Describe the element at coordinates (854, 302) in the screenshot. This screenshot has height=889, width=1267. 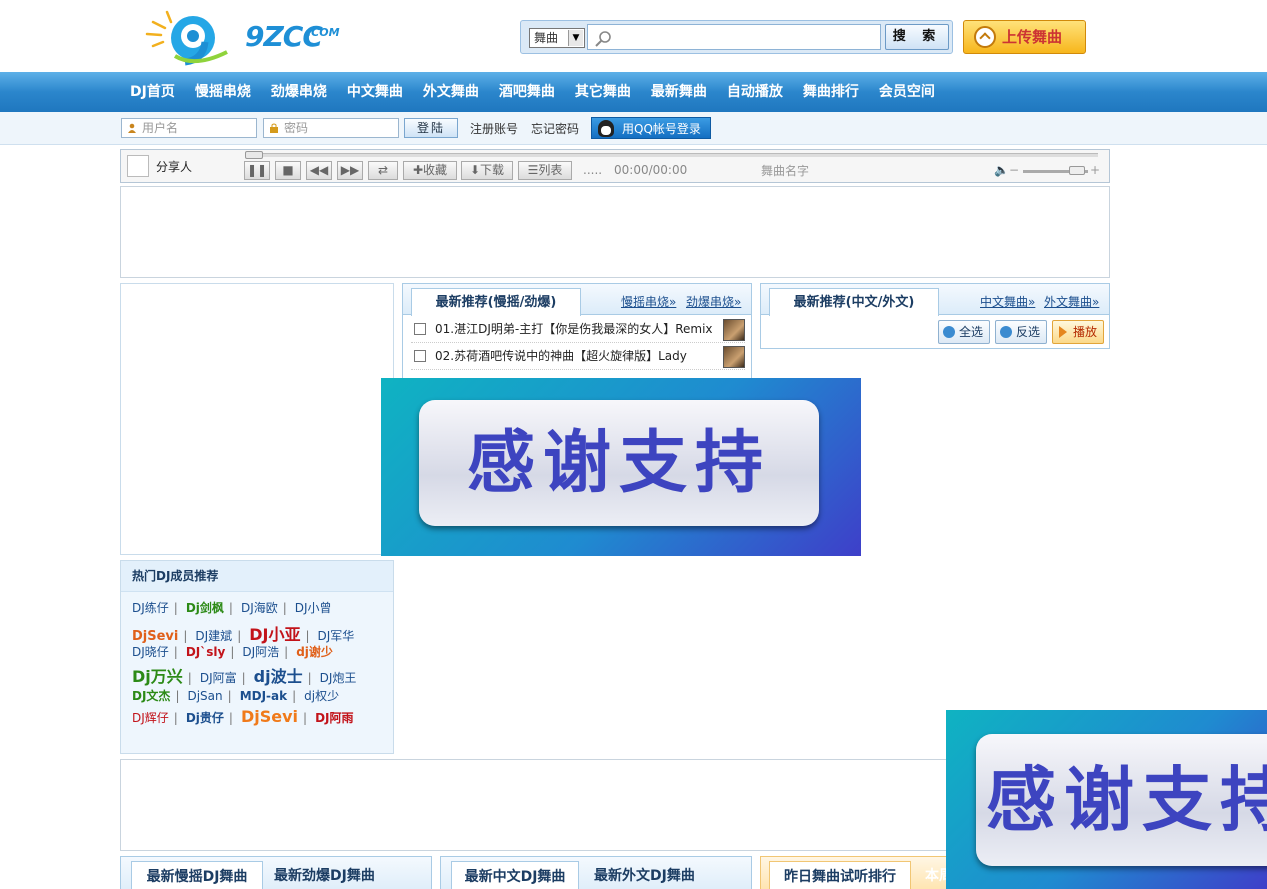
I see `tab-latest-chinese-foreign: 最新推荐(中文/外文)` at that location.